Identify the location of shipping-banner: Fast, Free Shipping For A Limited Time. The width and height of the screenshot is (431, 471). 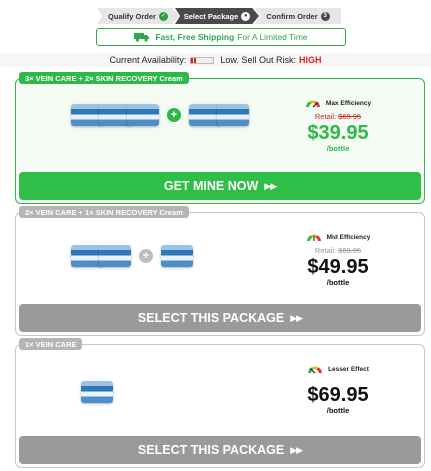
(221, 37).